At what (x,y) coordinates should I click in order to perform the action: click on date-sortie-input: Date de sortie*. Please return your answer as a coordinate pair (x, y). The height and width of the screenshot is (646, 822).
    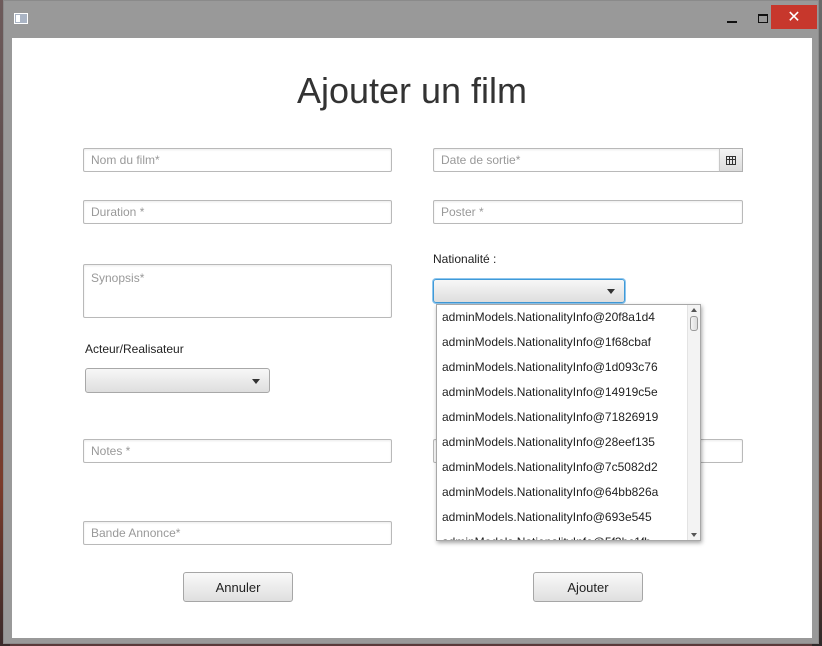
    Looking at the image, I should click on (576, 160).